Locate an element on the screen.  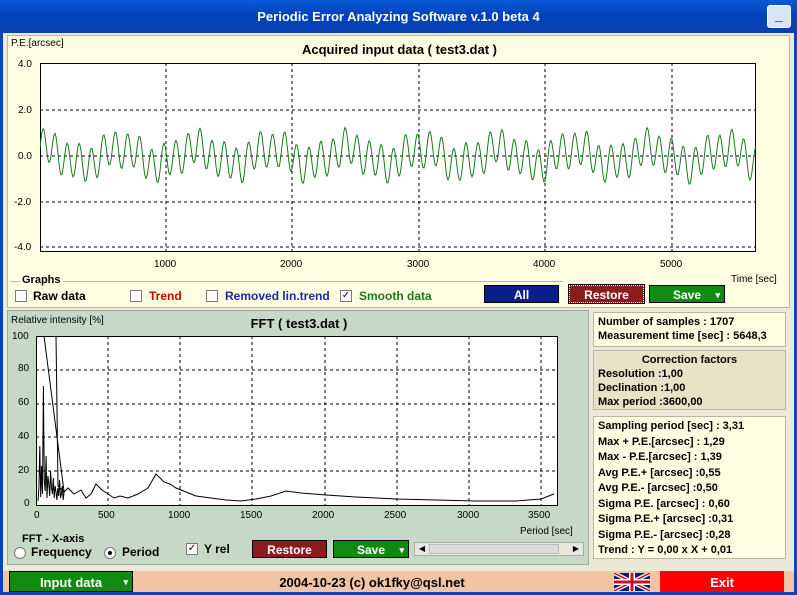
frequency-radio is located at coordinates (20, 553).